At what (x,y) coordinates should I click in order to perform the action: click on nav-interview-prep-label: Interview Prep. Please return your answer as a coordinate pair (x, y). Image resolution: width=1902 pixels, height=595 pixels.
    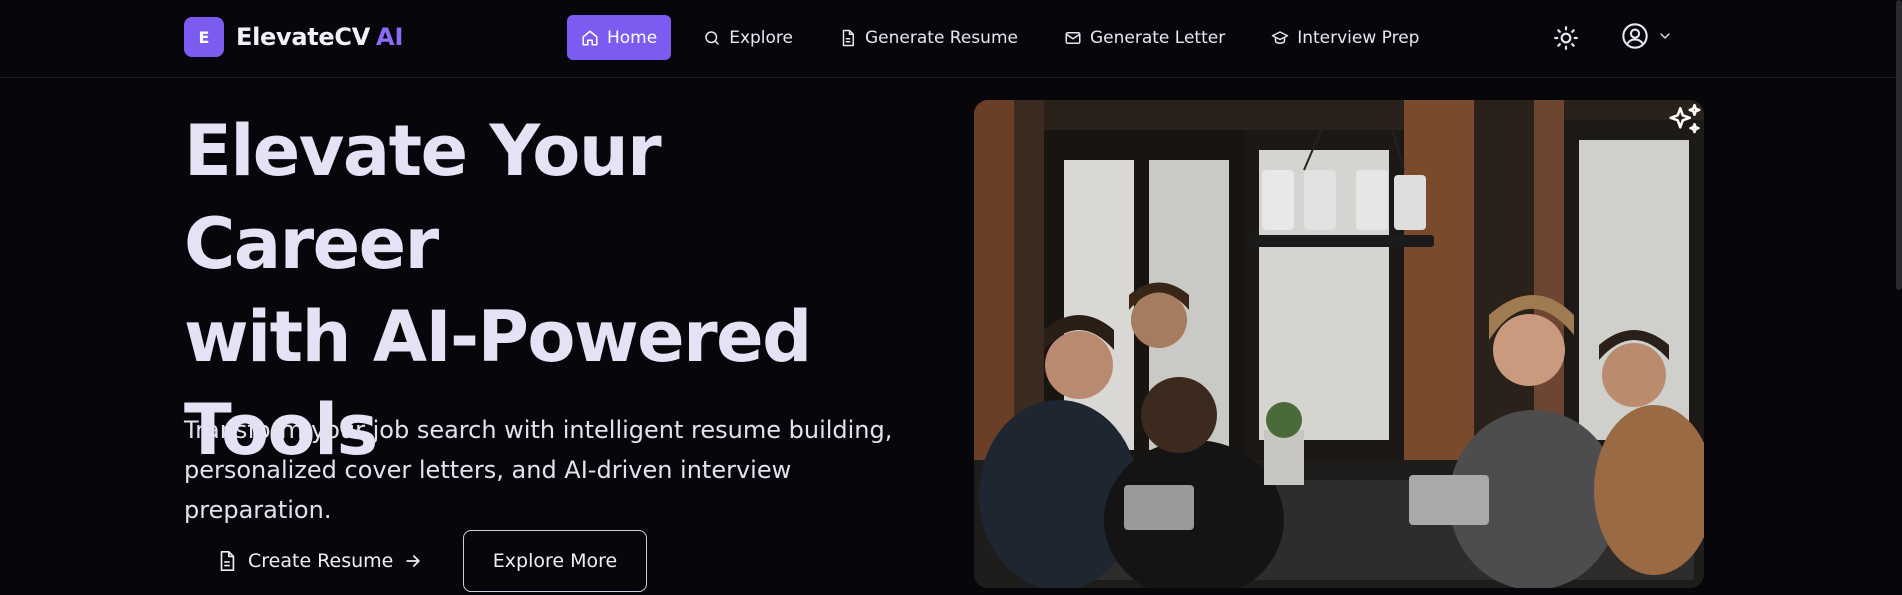
    Looking at the image, I should click on (1358, 37).